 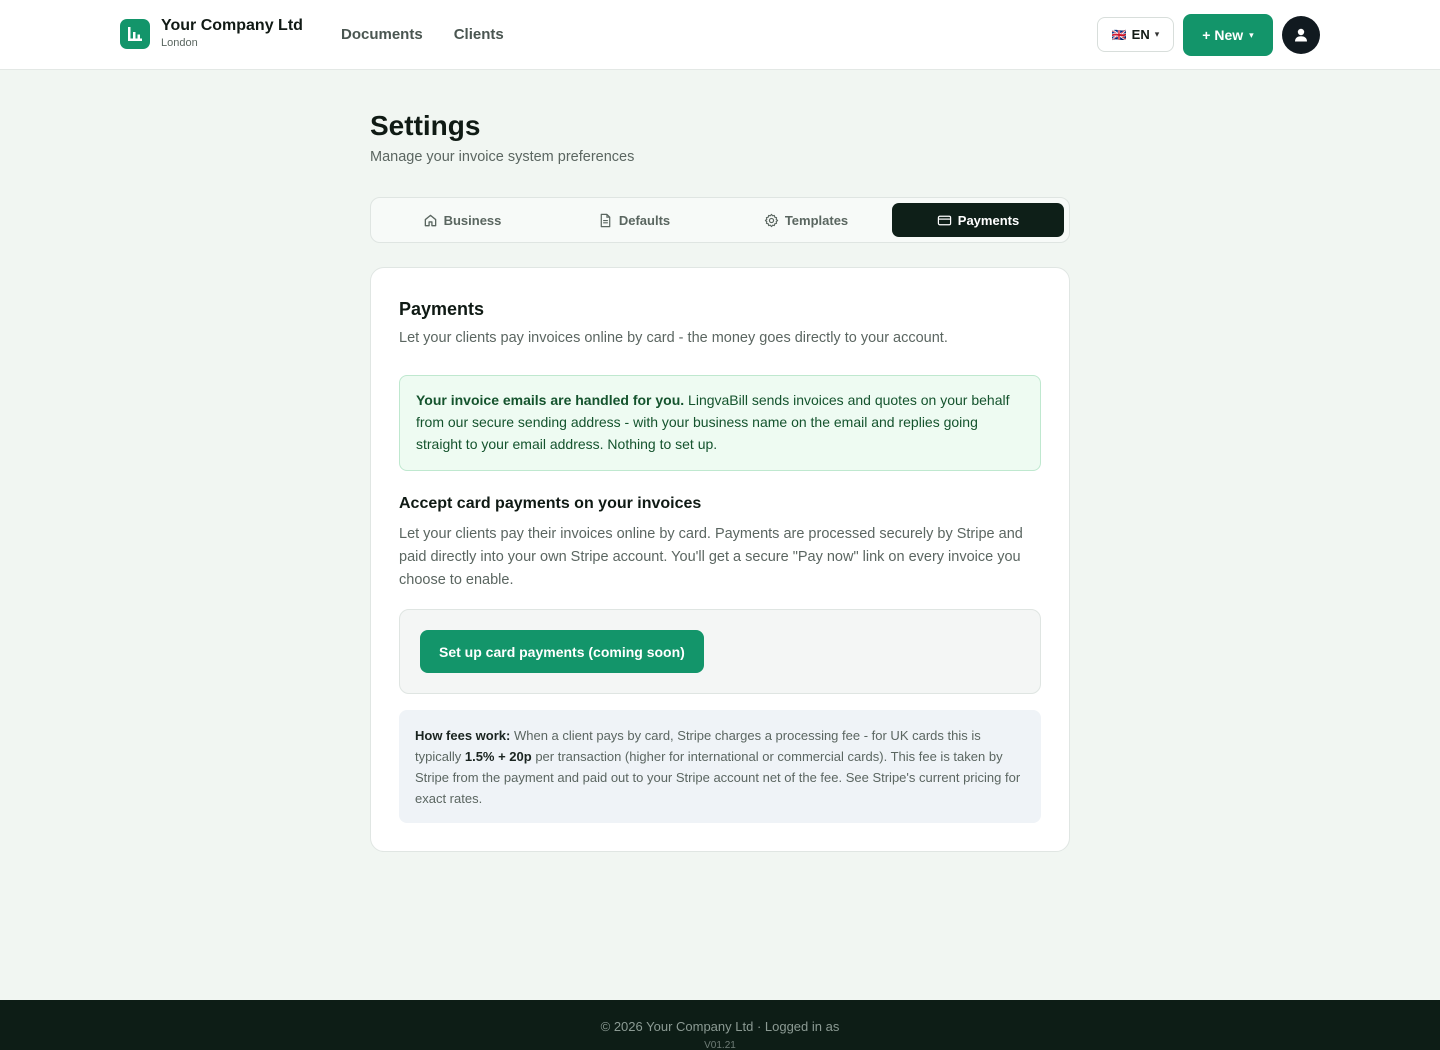 I want to click on tab-label: Payments, so click(x=988, y=220).